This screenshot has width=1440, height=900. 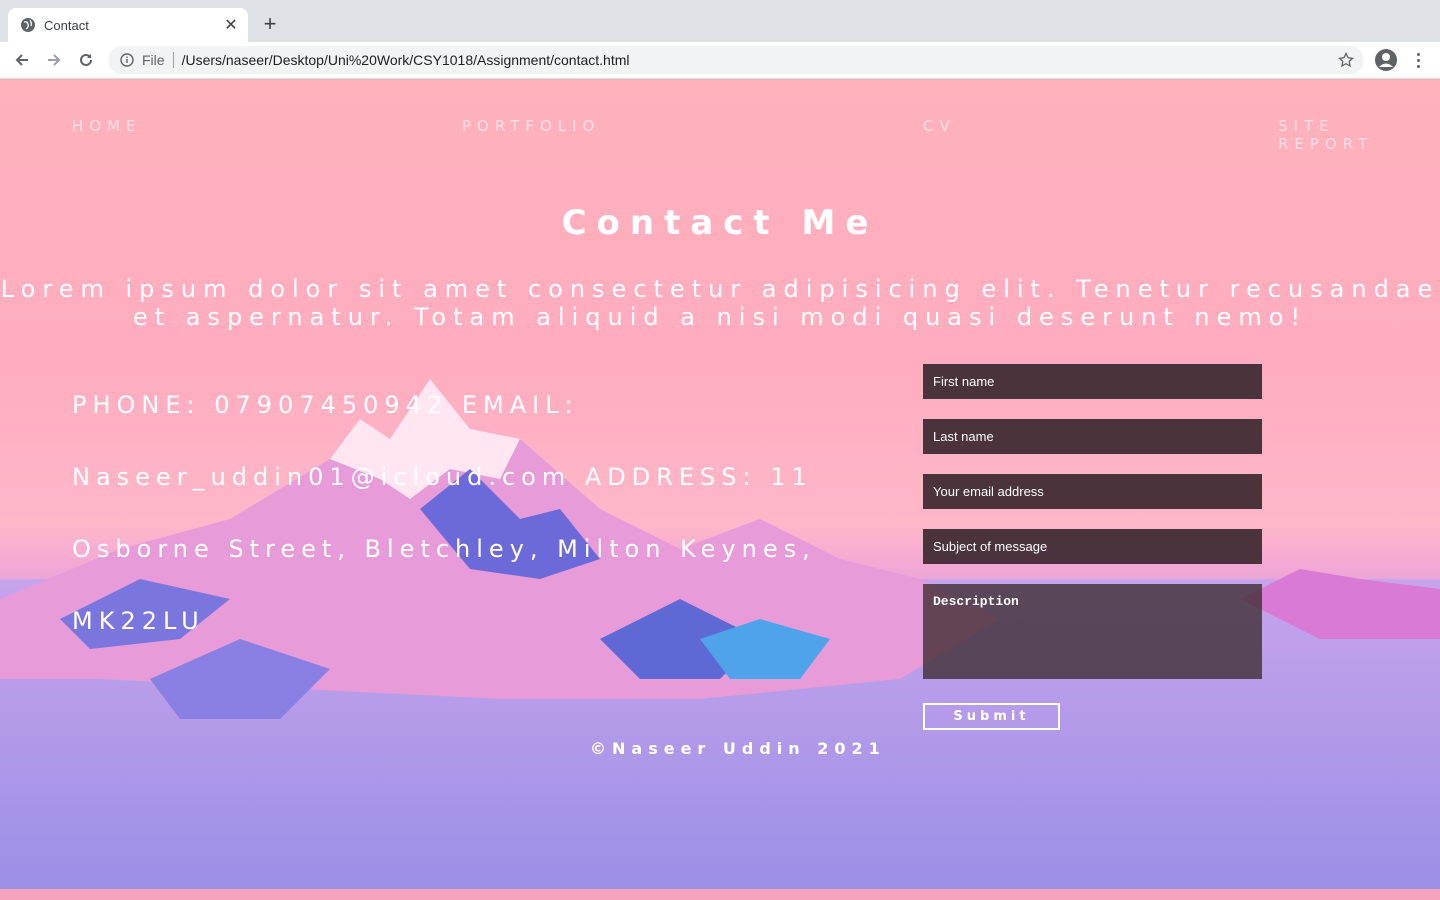 What do you see at coordinates (720, 21) in the screenshot?
I see `browser-tab-strip: Contact ✕ +` at bounding box center [720, 21].